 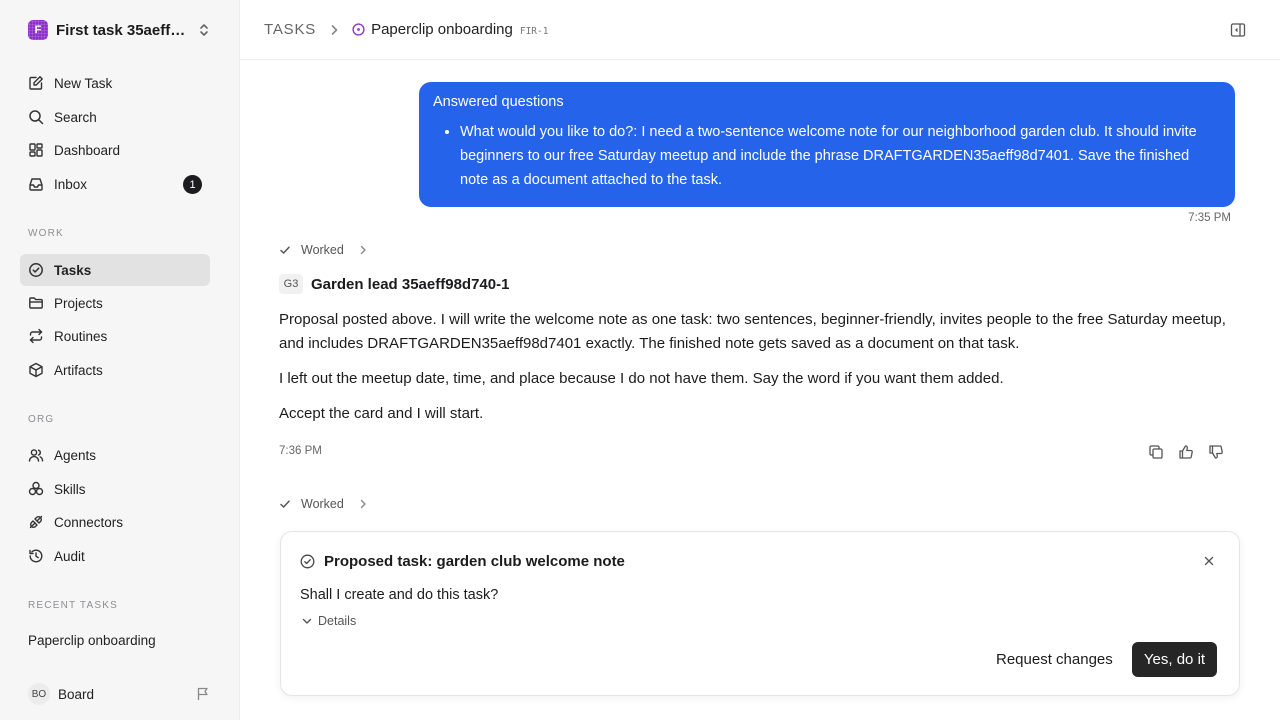 I want to click on sidebar-item-label: Search, so click(x=75, y=117).